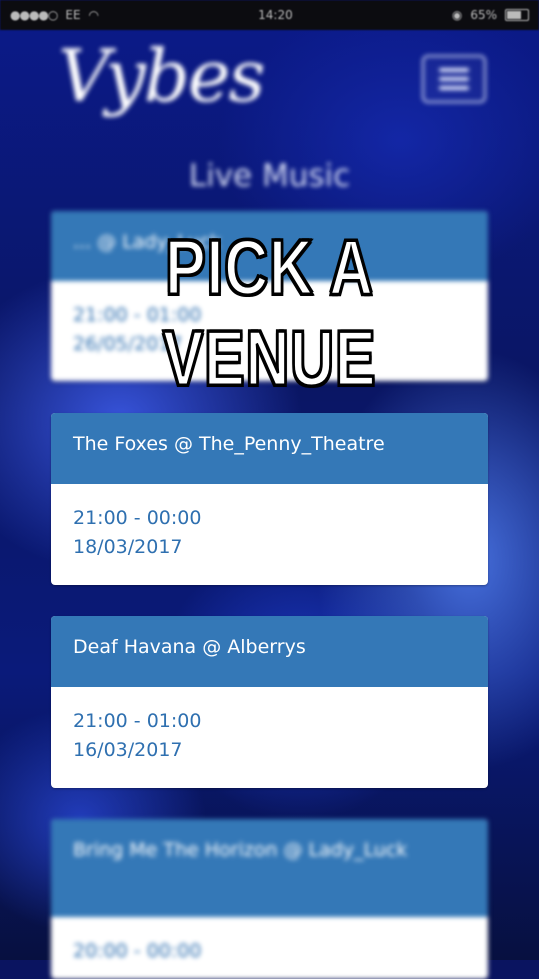 This screenshot has height=979, width=539. Describe the element at coordinates (269, 176) in the screenshot. I see `page-subtitle: Live Music` at that location.